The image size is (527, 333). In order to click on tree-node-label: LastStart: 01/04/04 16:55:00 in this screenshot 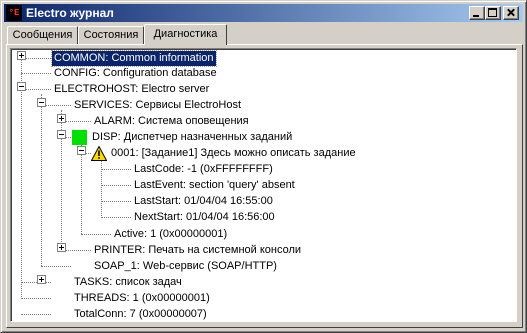, I will do `click(203, 201)`.